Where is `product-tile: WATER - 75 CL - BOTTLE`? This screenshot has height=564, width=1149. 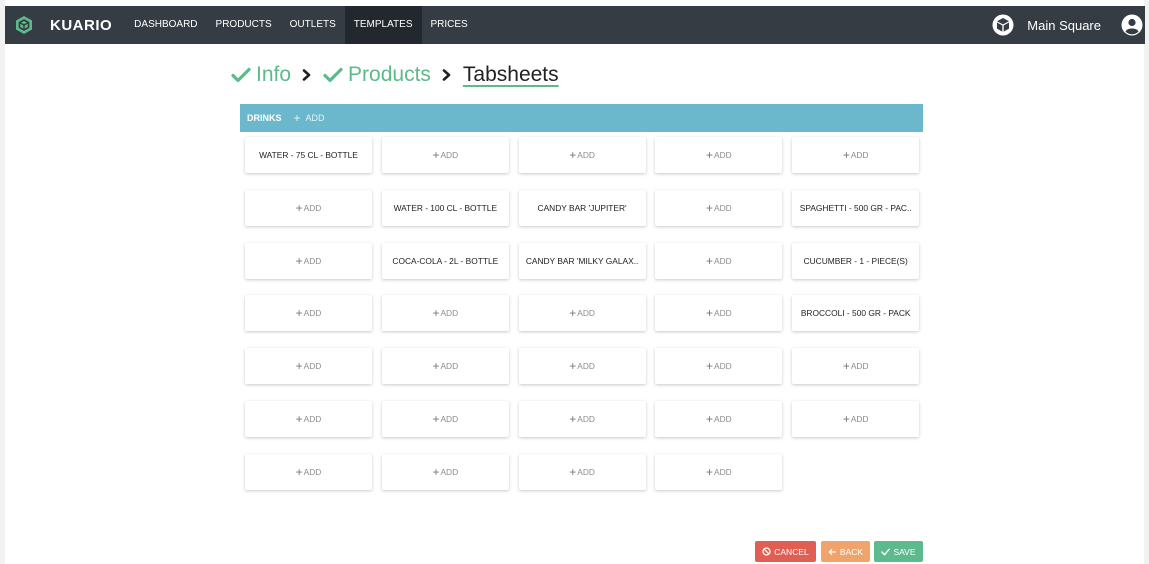
product-tile: WATER - 75 CL - BOTTLE is located at coordinates (308, 155).